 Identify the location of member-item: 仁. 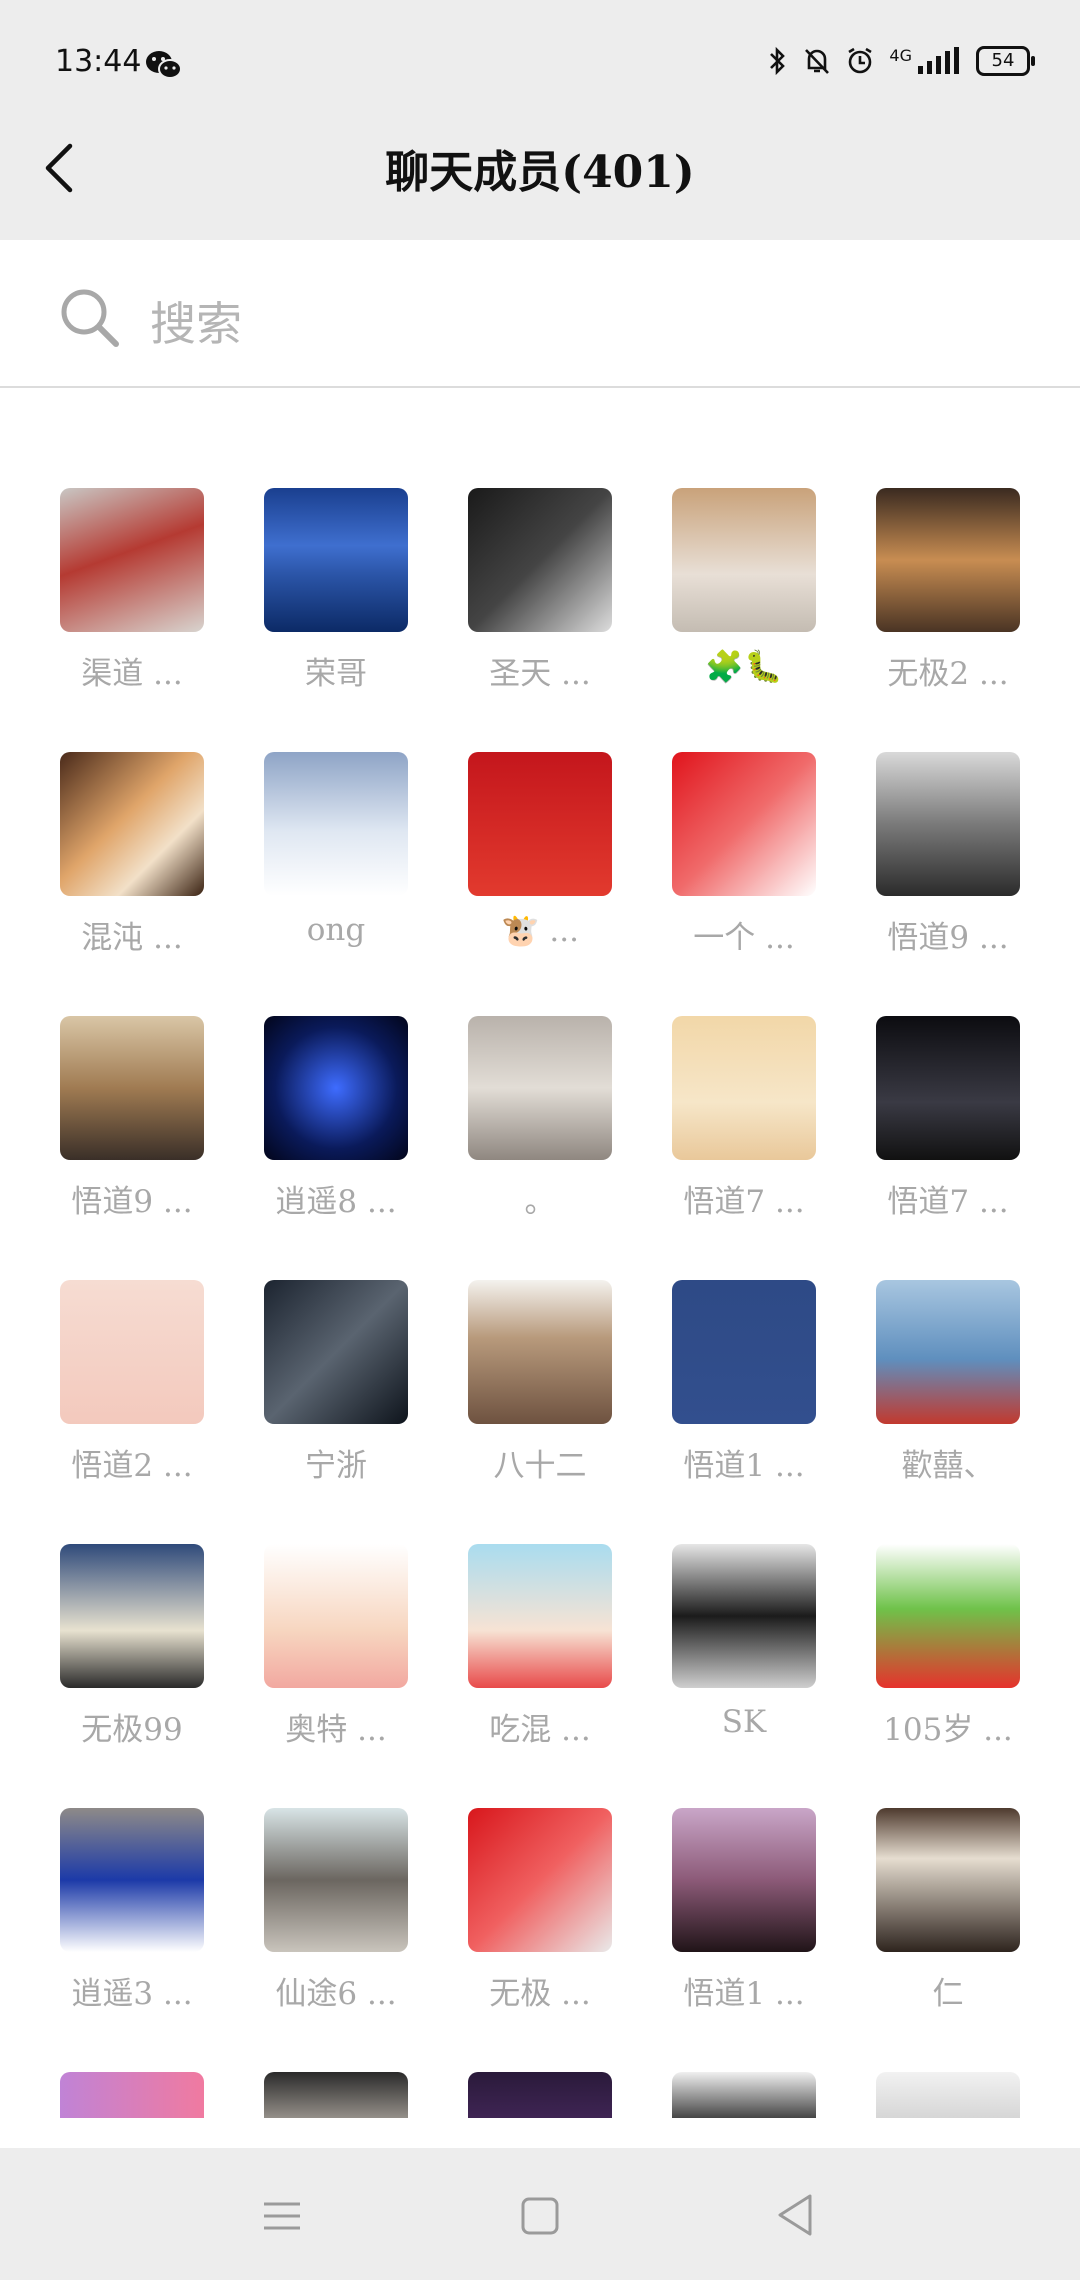
(948, 1928).